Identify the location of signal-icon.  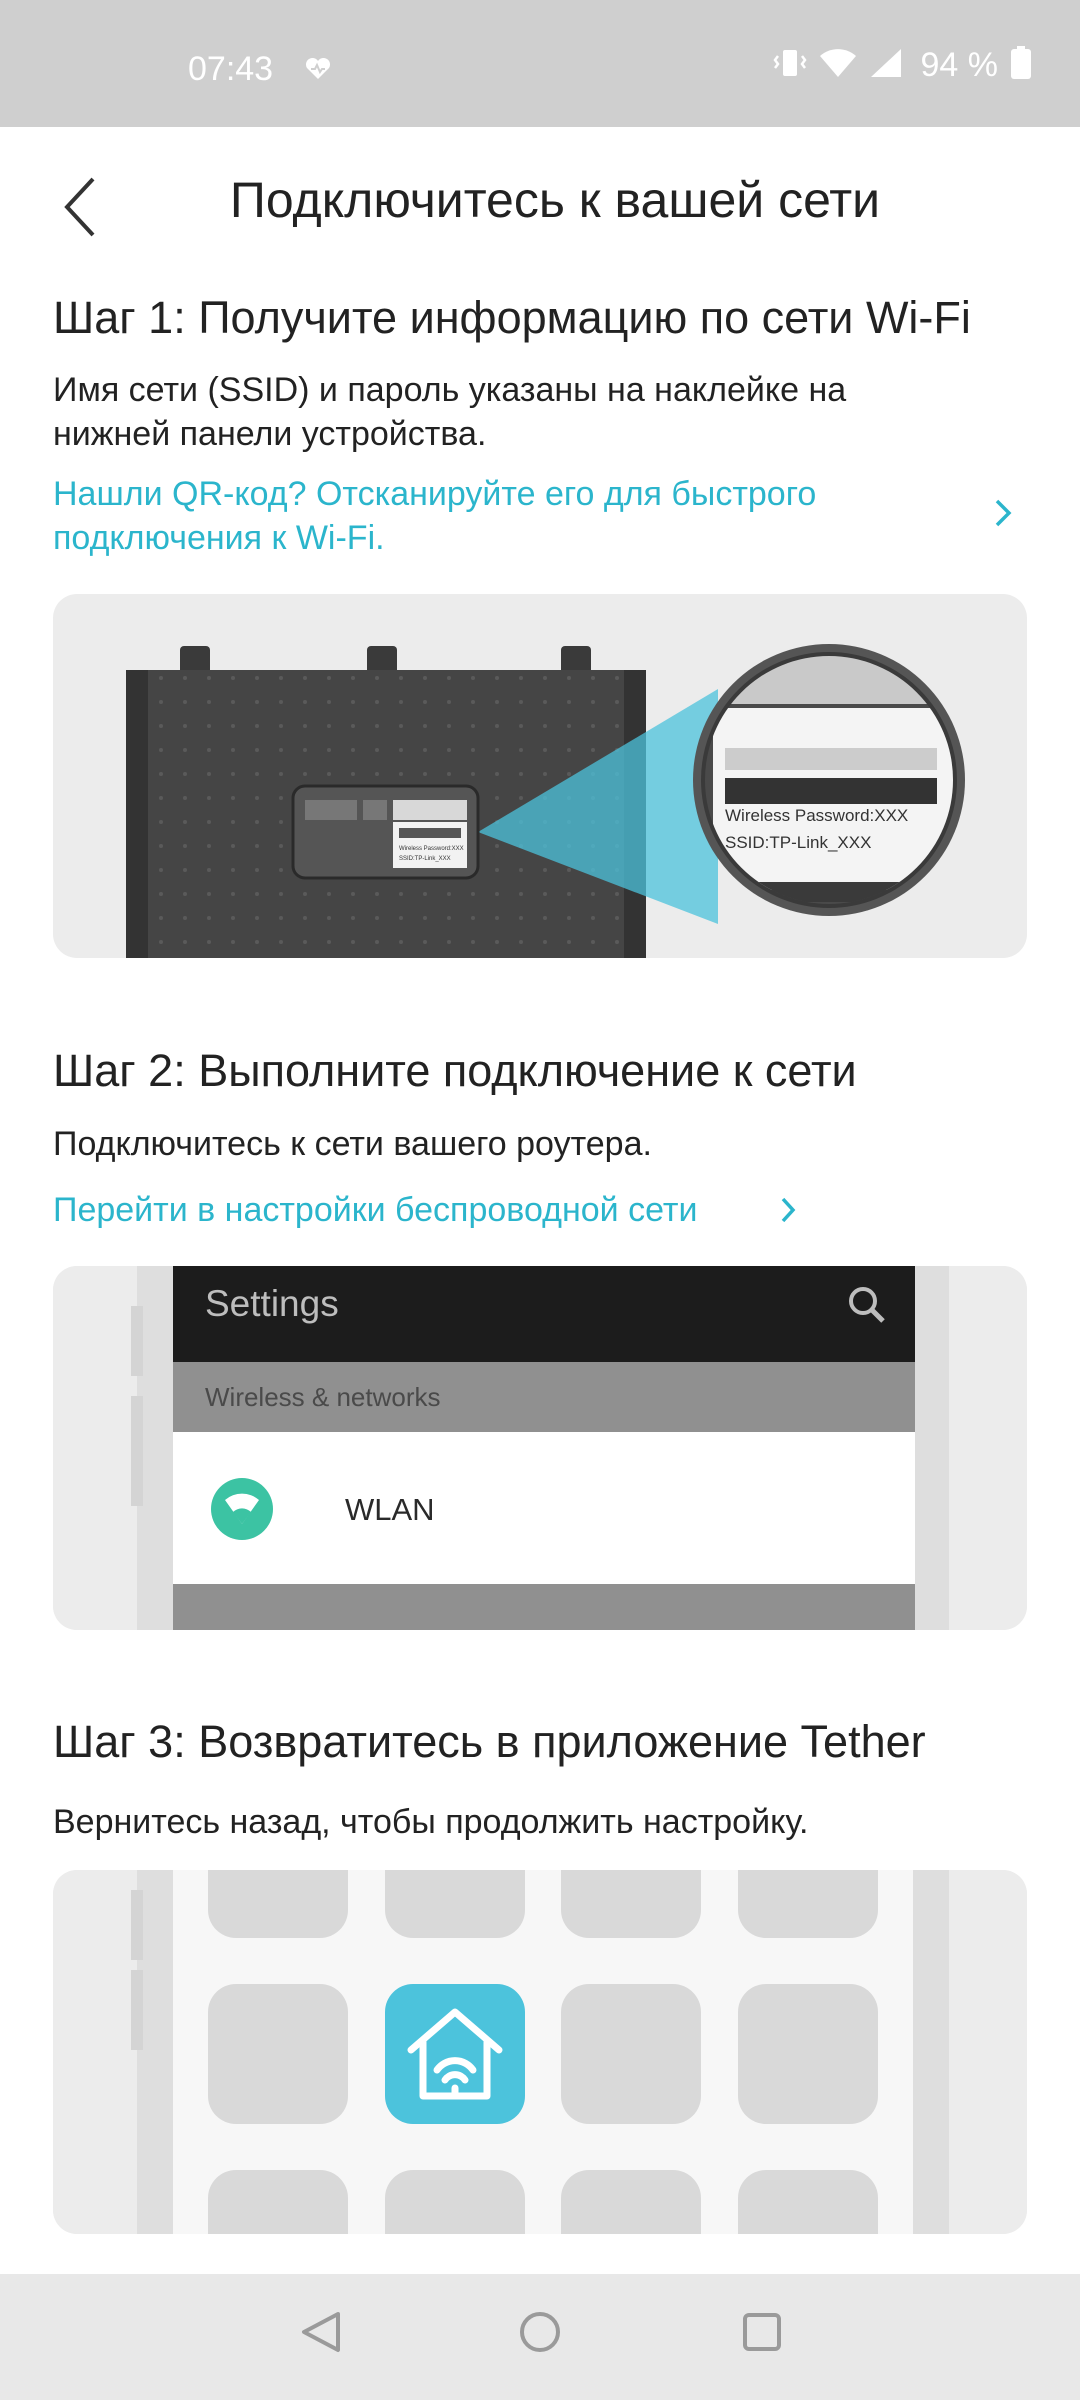
(886, 65).